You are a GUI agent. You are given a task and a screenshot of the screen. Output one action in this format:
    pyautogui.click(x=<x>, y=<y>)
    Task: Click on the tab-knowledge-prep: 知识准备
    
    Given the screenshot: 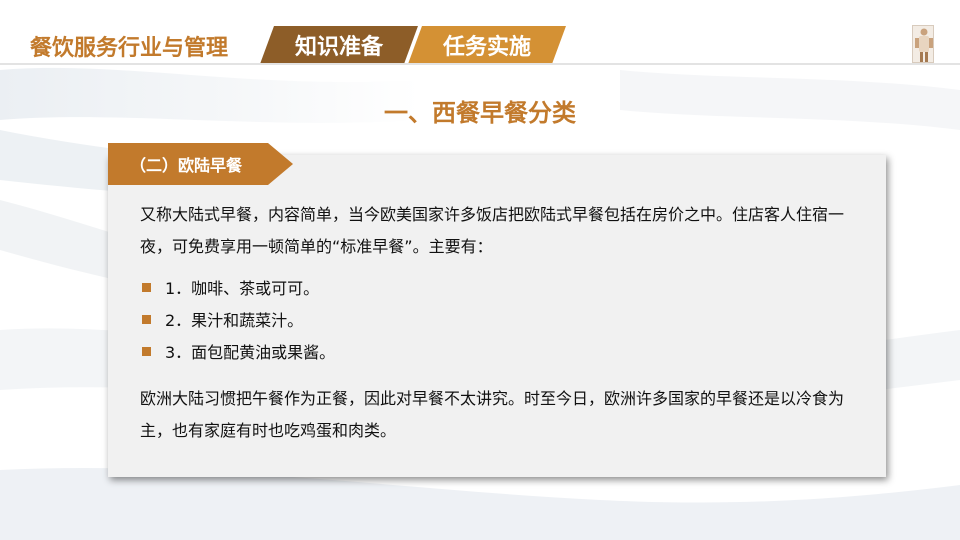 What is the action you would take?
    pyautogui.click(x=339, y=45)
    